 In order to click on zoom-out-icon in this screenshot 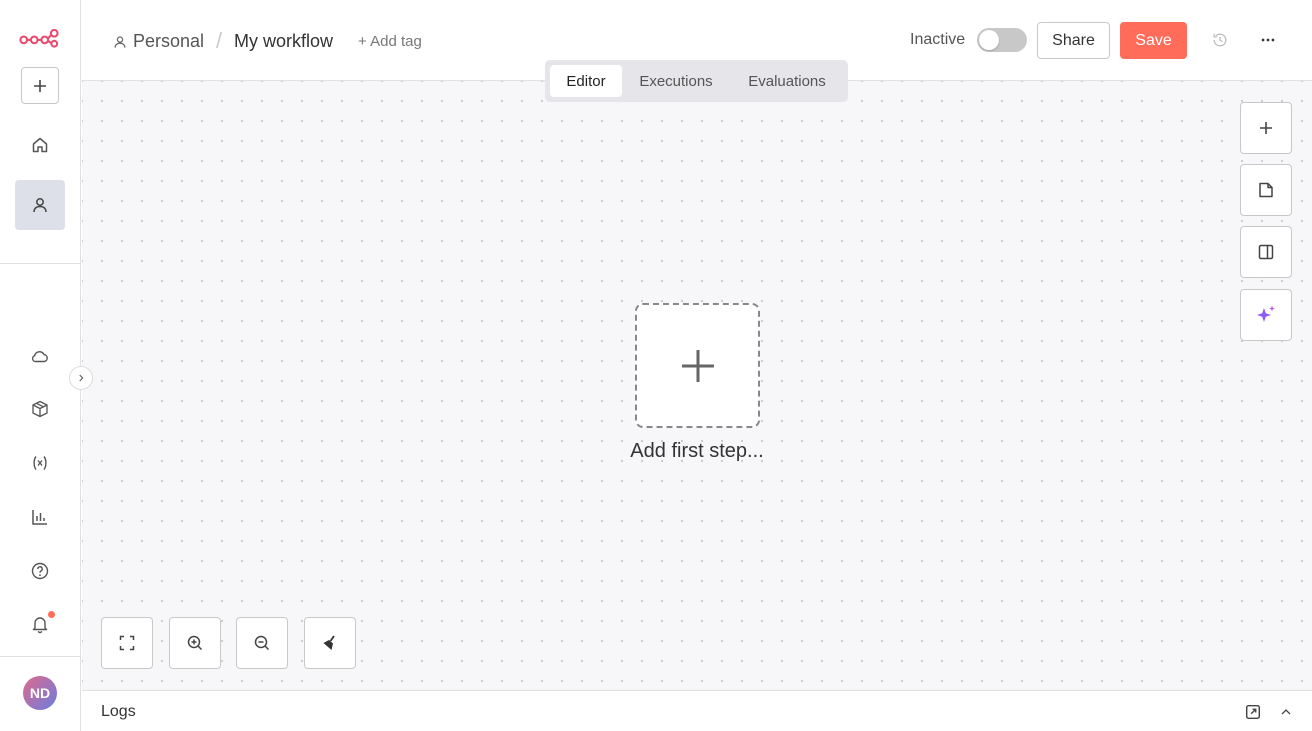, I will do `click(262, 643)`.